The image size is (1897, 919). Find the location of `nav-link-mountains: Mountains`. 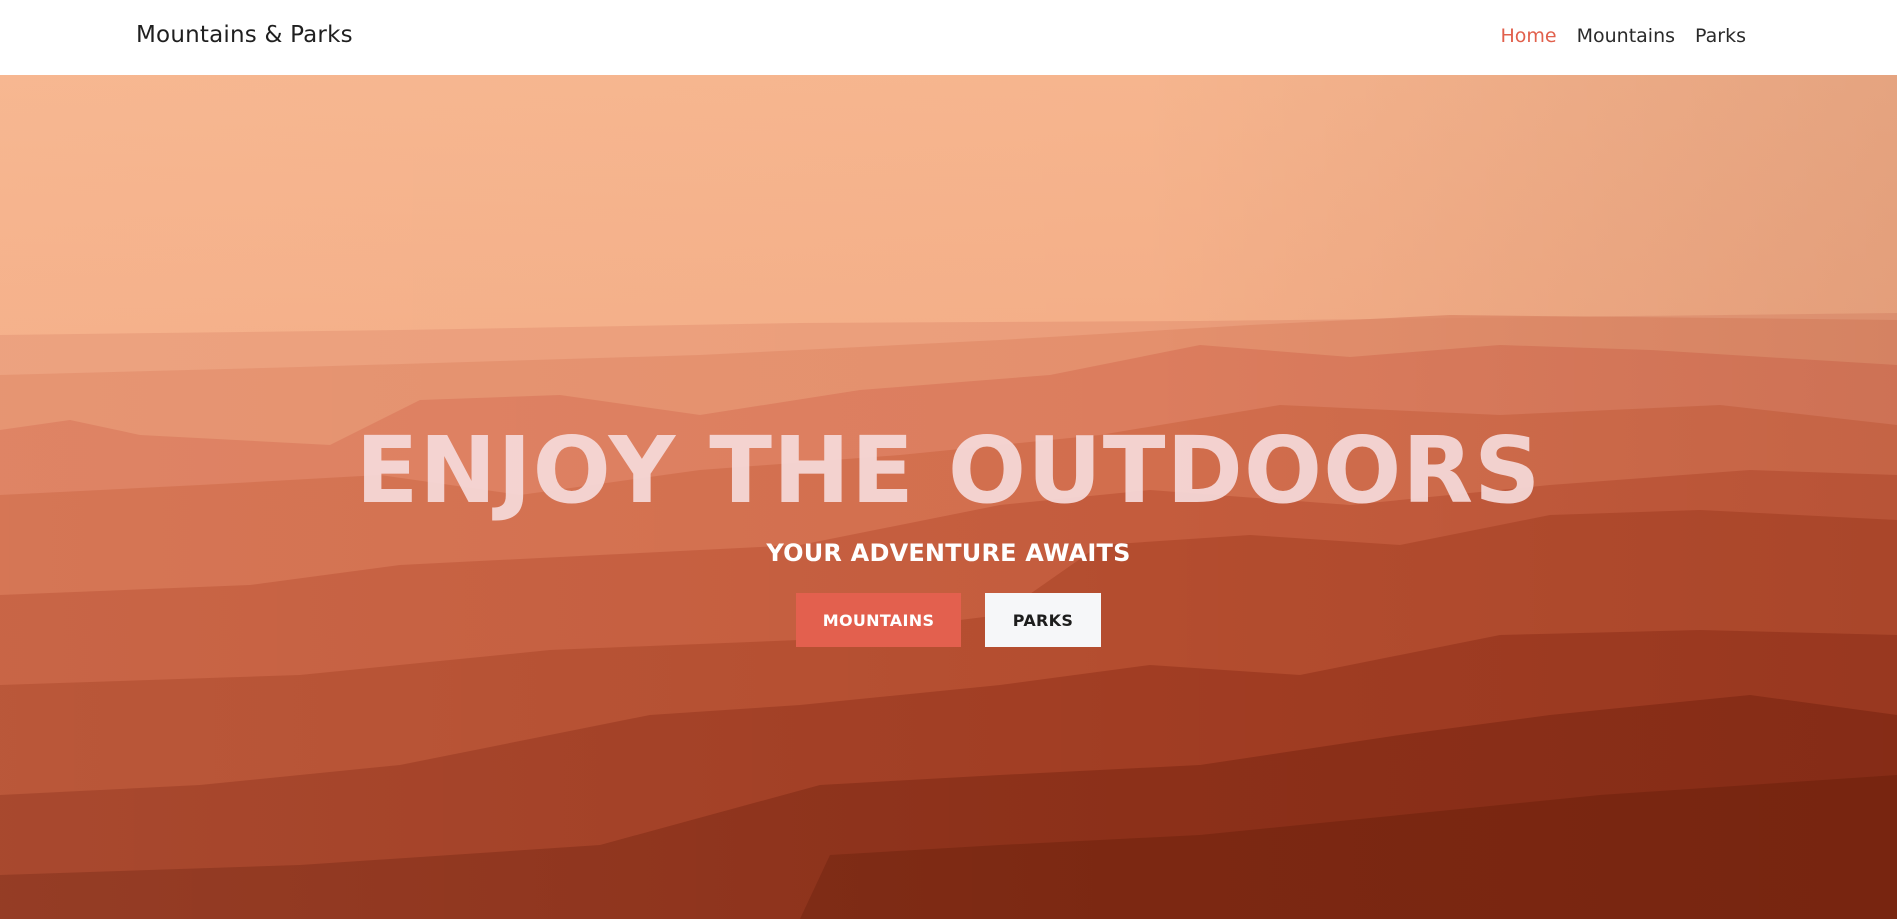

nav-link-mountains: Mountains is located at coordinates (1626, 36).